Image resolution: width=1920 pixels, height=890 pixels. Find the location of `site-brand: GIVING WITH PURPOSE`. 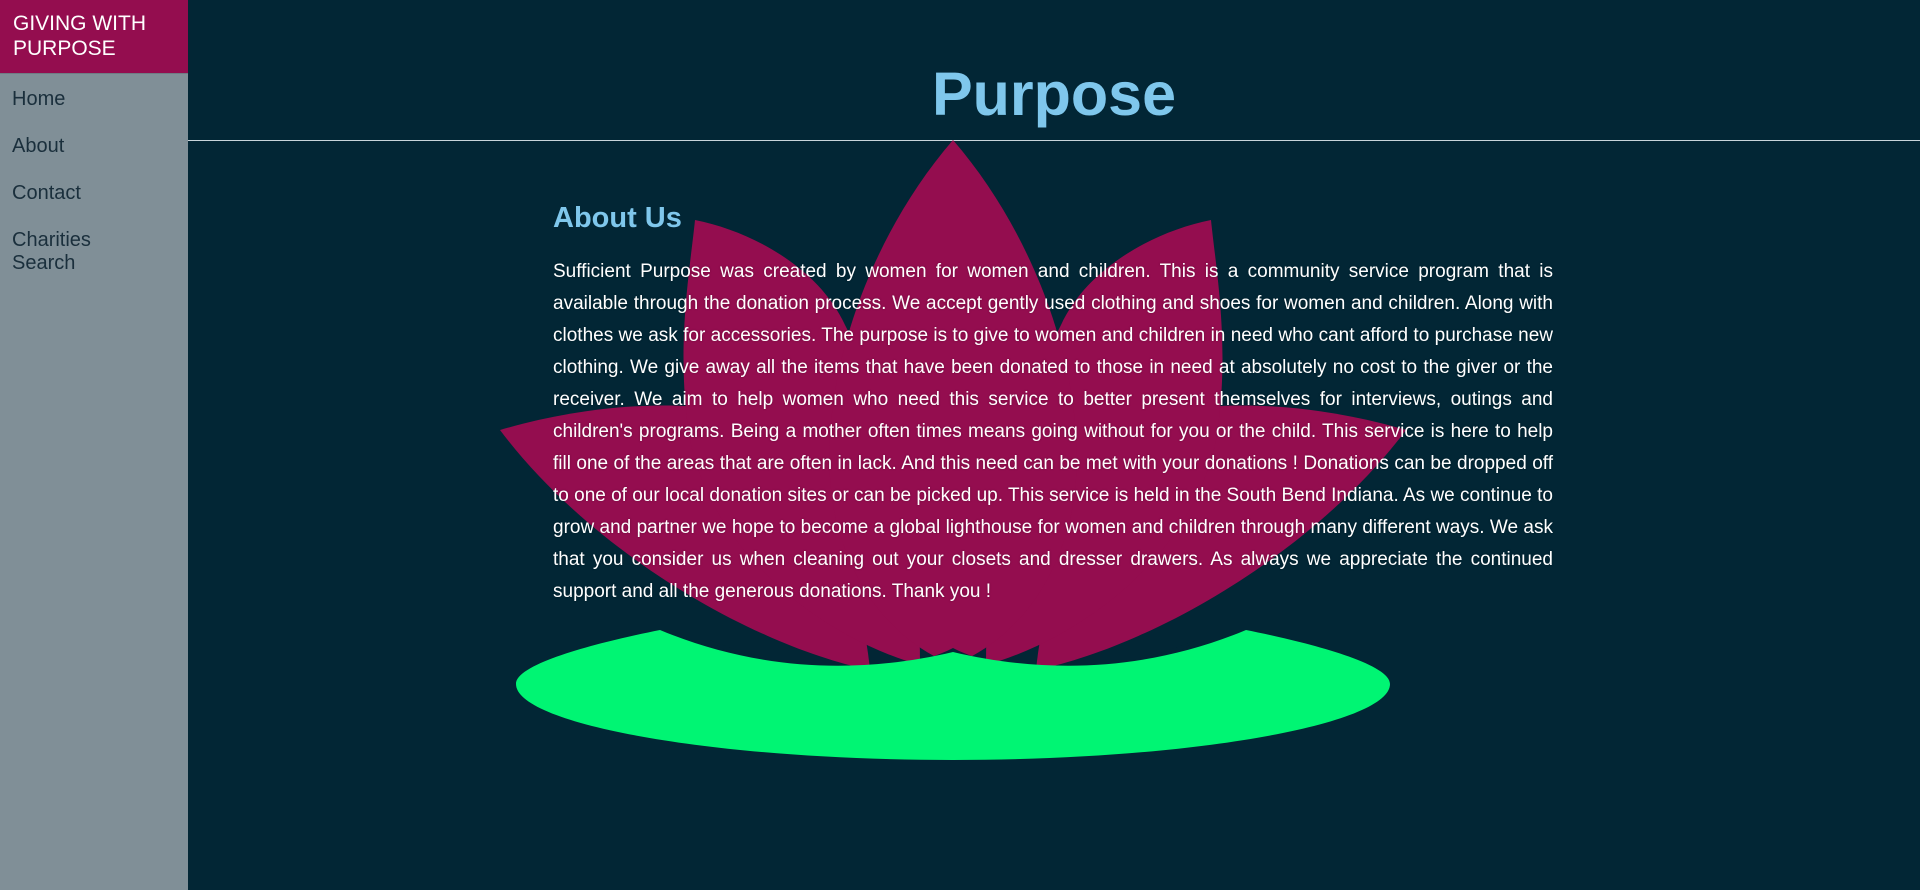

site-brand: GIVING WITH PURPOSE is located at coordinates (94, 37).